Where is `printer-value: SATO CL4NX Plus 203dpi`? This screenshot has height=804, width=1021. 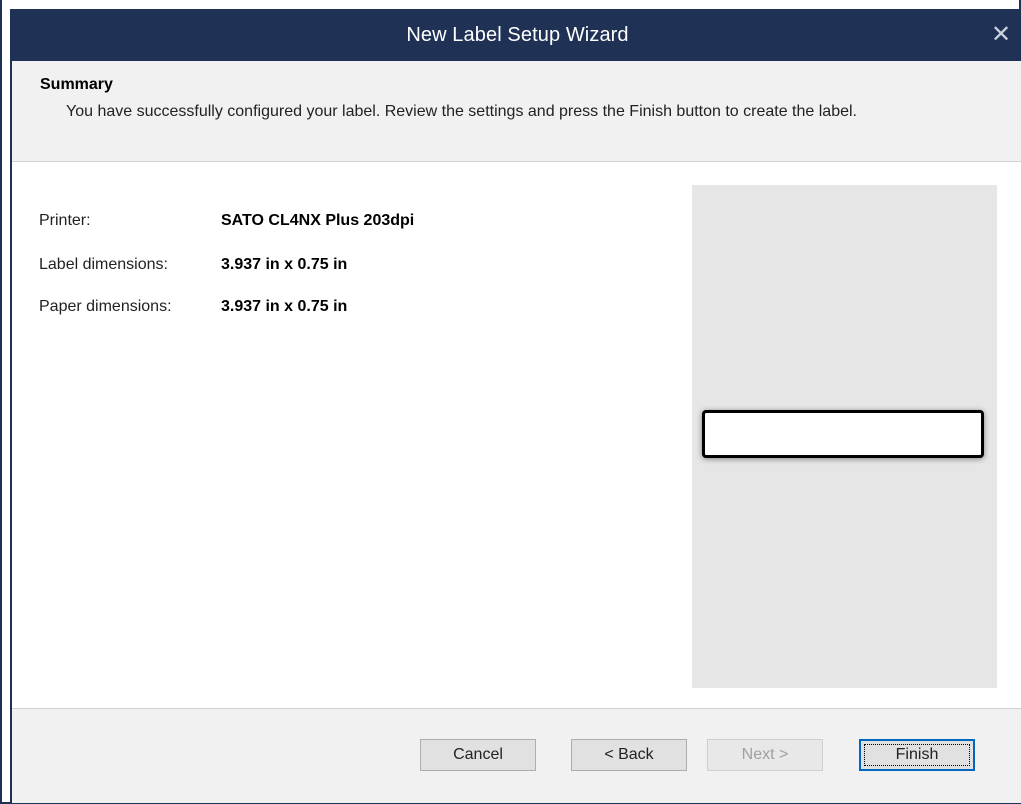
printer-value: SATO CL4NX Plus 203dpi is located at coordinates (318, 220).